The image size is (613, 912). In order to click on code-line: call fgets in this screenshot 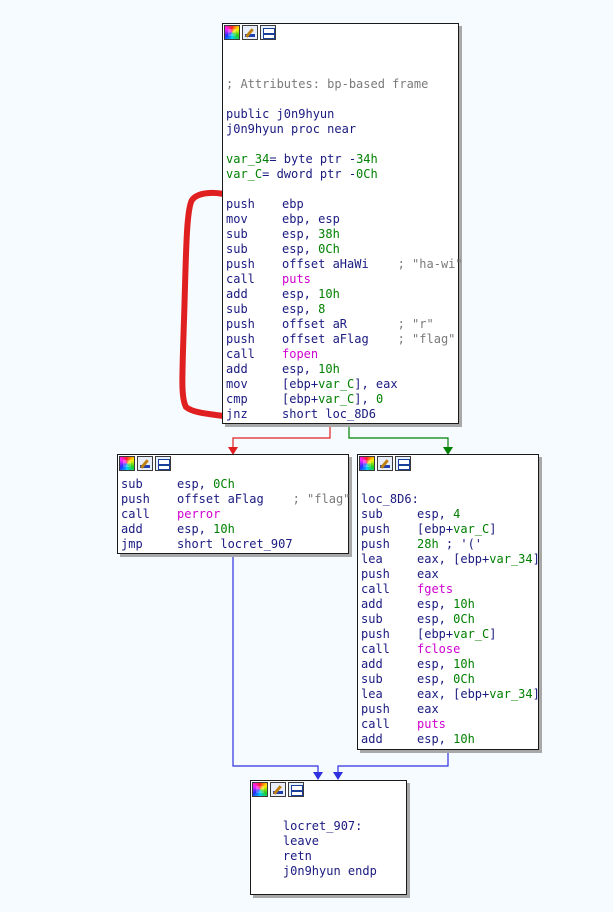, I will do `click(450, 589)`.